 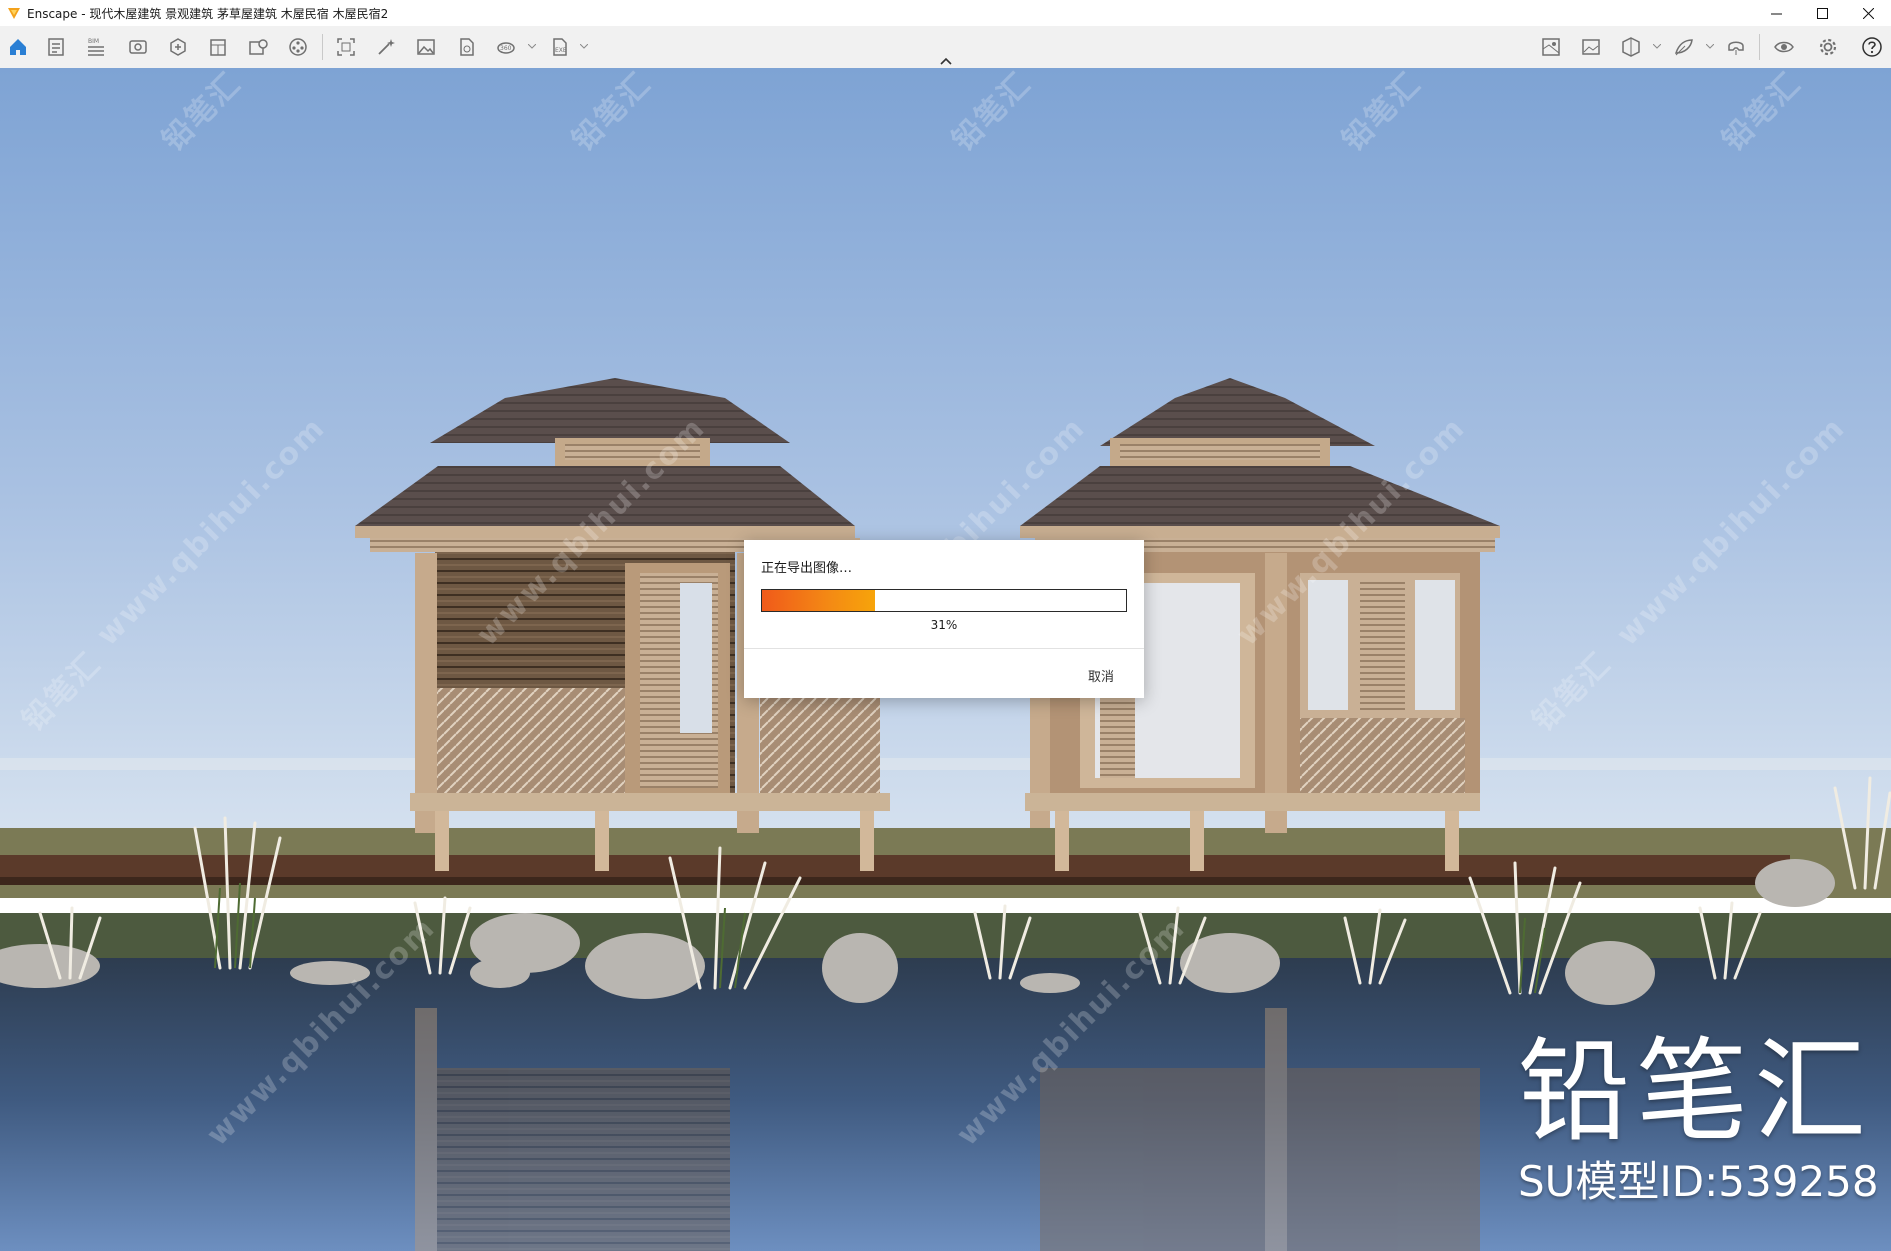 I want to click on window-controls, so click(x=1822, y=13).